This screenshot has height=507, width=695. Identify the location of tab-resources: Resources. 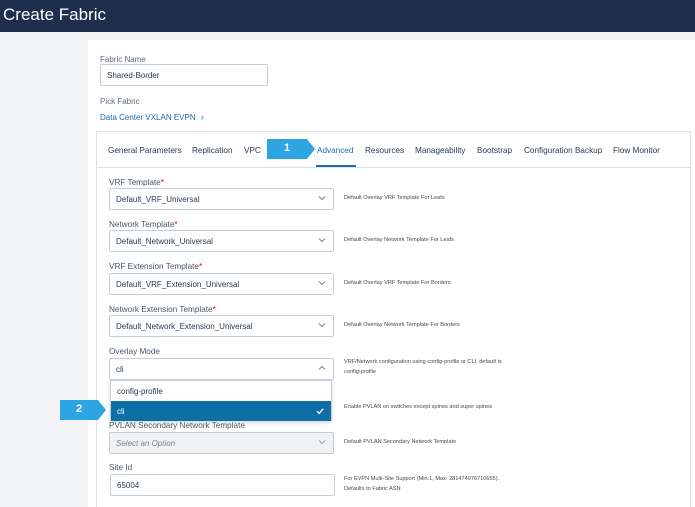
(384, 150).